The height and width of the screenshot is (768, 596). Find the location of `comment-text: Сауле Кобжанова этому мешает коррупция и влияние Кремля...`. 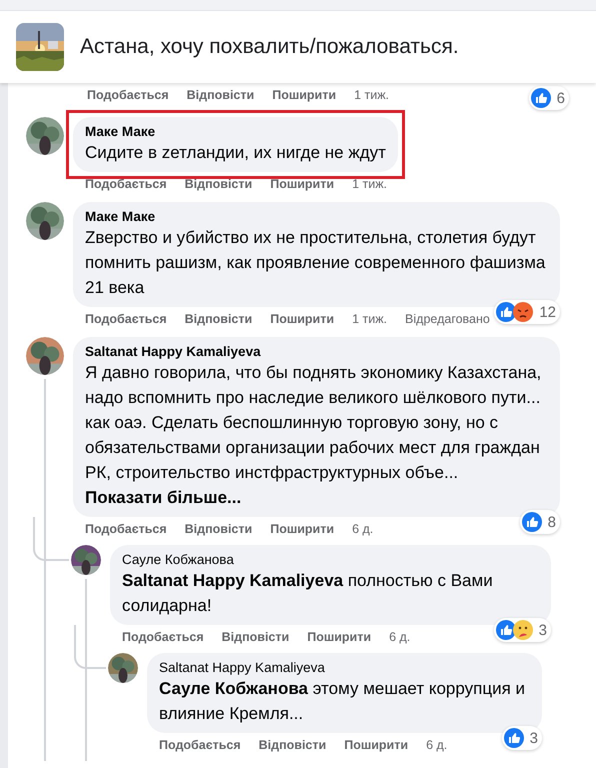

comment-text: Сауле Кобжанова этому мешает коррупция и влияние Кремля... is located at coordinates (342, 701).